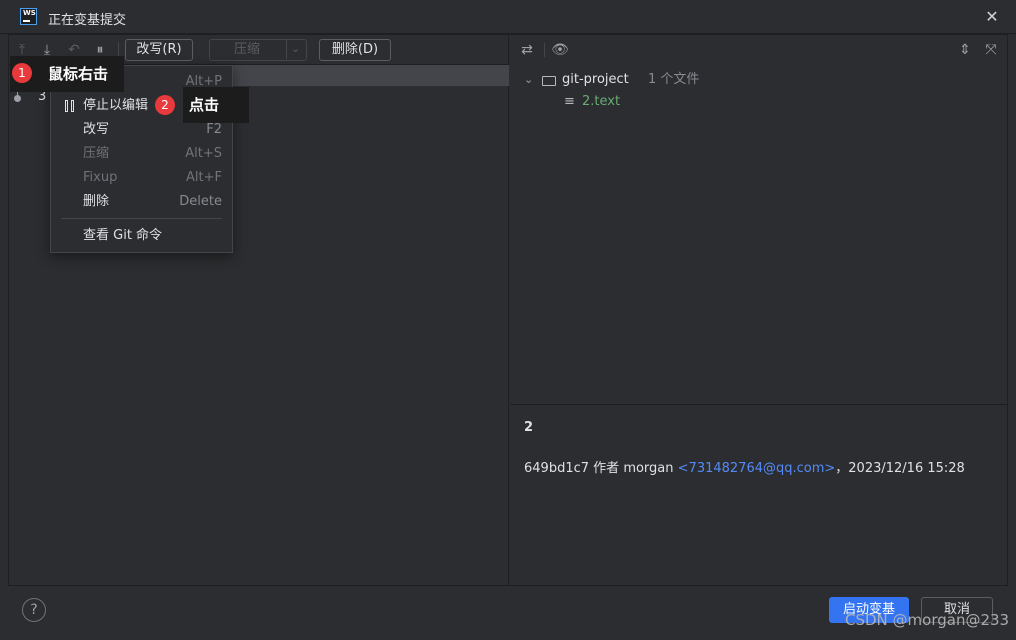 This screenshot has height=640, width=1016. I want to click on folder-icon, so click(549, 81).